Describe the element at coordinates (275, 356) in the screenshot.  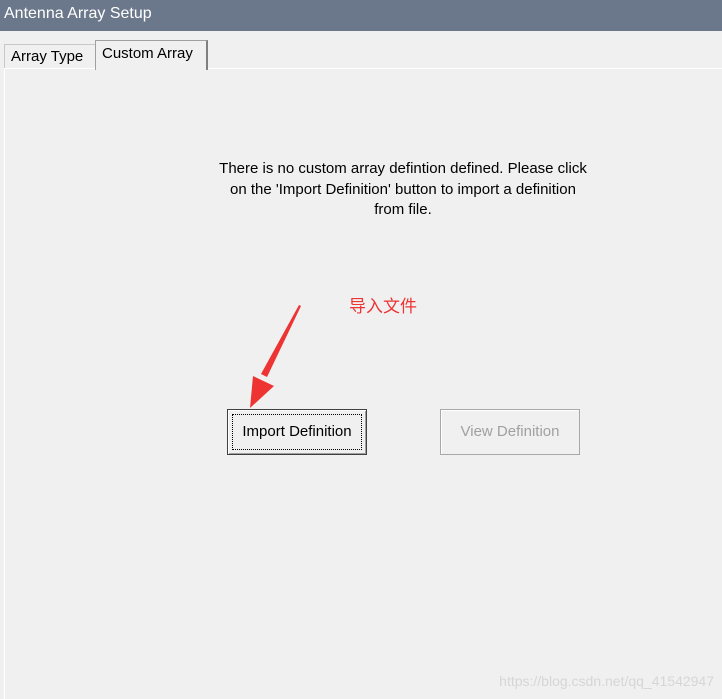
I see `red-arrow-icon` at that location.